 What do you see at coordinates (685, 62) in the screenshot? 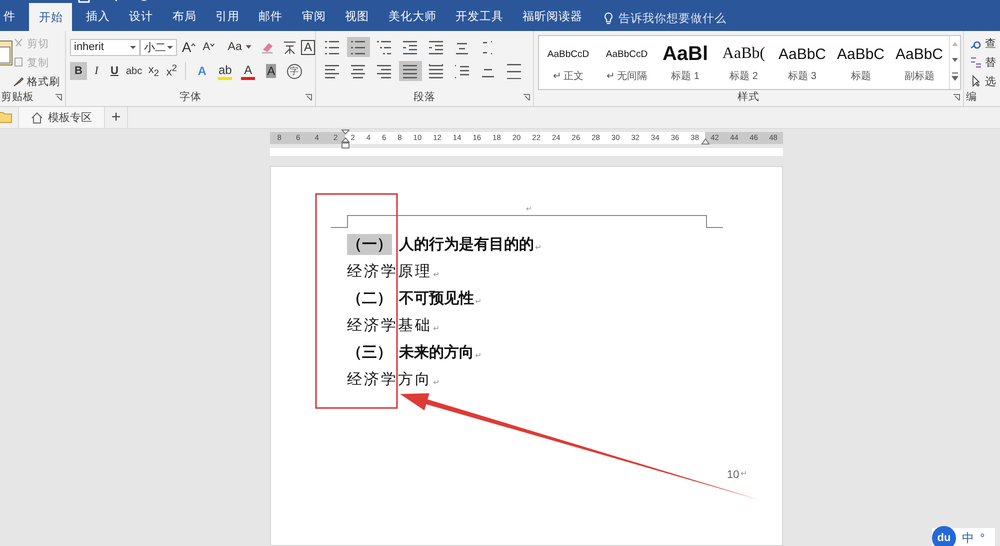
I see `style-item: AaBl 标题 1` at bounding box center [685, 62].